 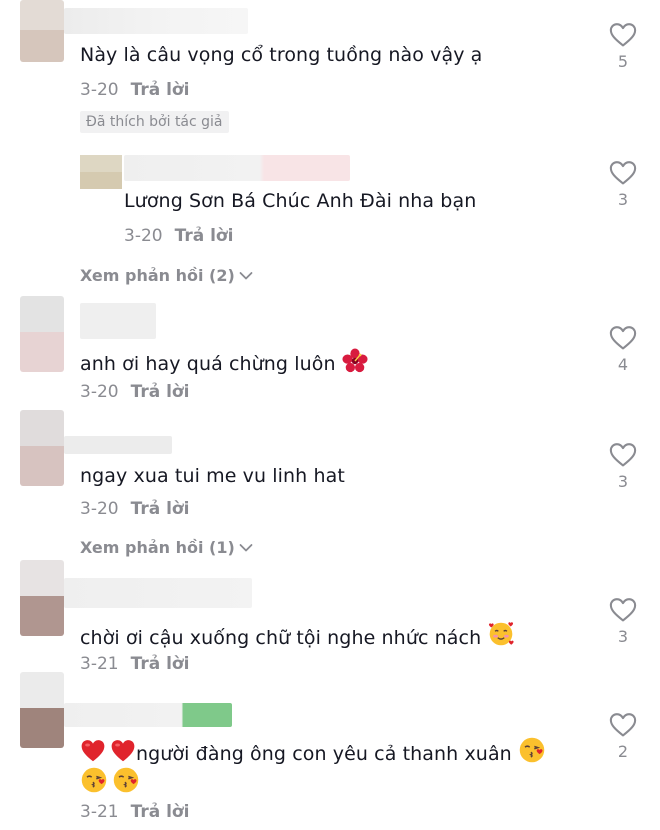 I want to click on liked-by-author-badge: Đã thích bởi tác giả, so click(x=154, y=122).